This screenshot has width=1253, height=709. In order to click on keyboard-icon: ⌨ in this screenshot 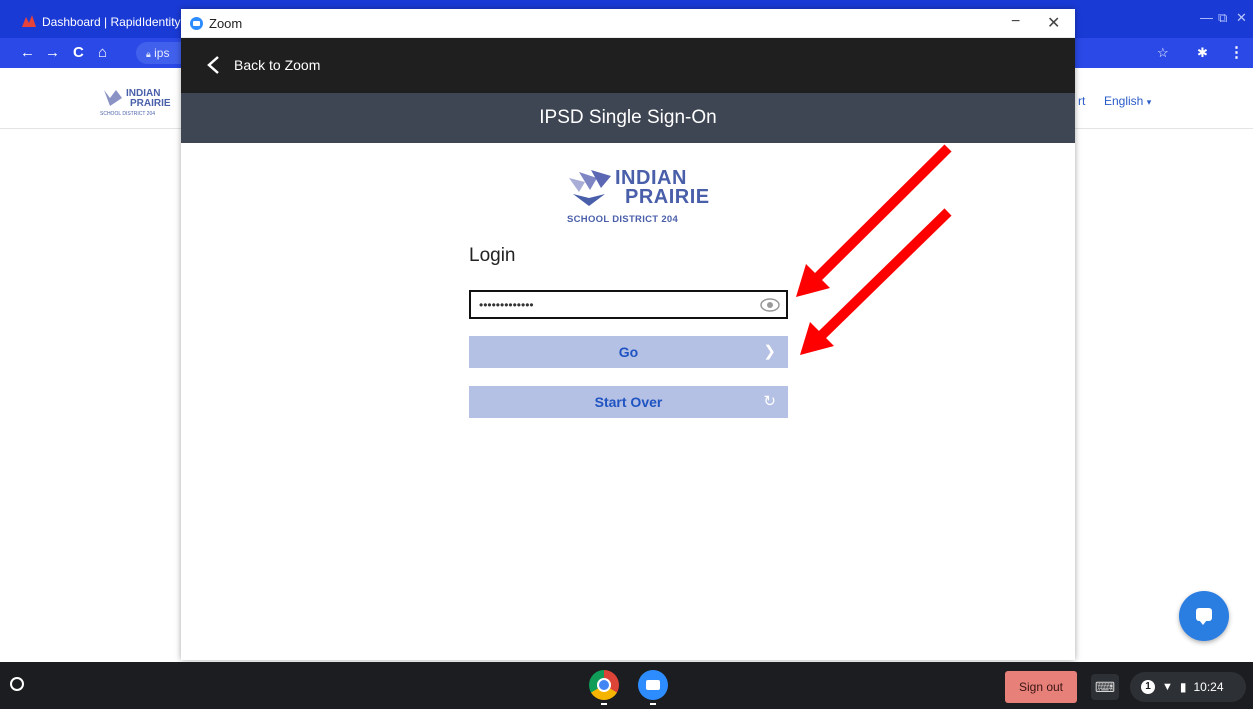, I will do `click(1105, 687)`.